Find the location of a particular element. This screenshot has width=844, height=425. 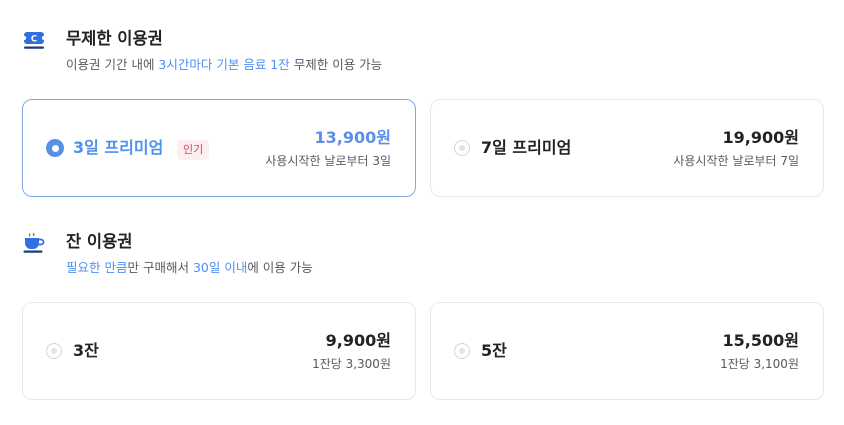

plan-card-3day-premium: 3일 프리미엄 인기 13,900원 사용시작한 날로부터 3일 is located at coordinates (219, 148).